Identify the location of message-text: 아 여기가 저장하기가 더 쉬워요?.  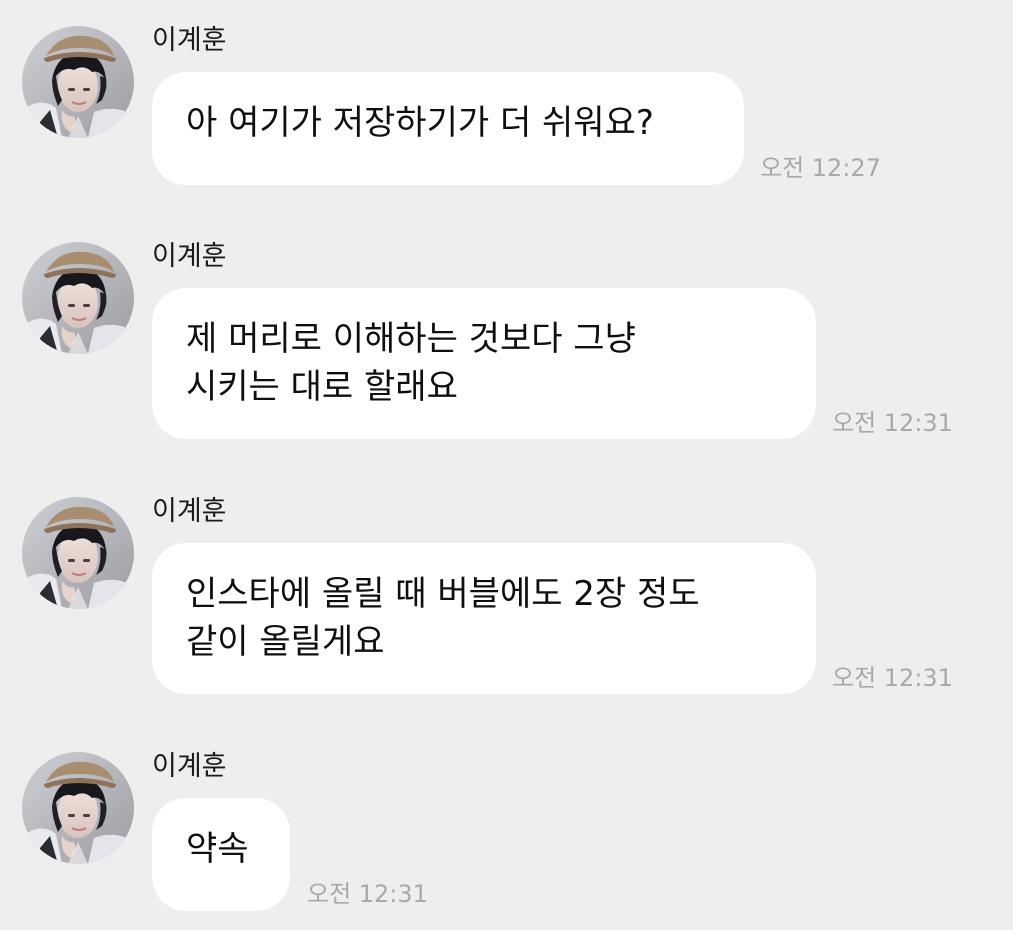
(420, 123).